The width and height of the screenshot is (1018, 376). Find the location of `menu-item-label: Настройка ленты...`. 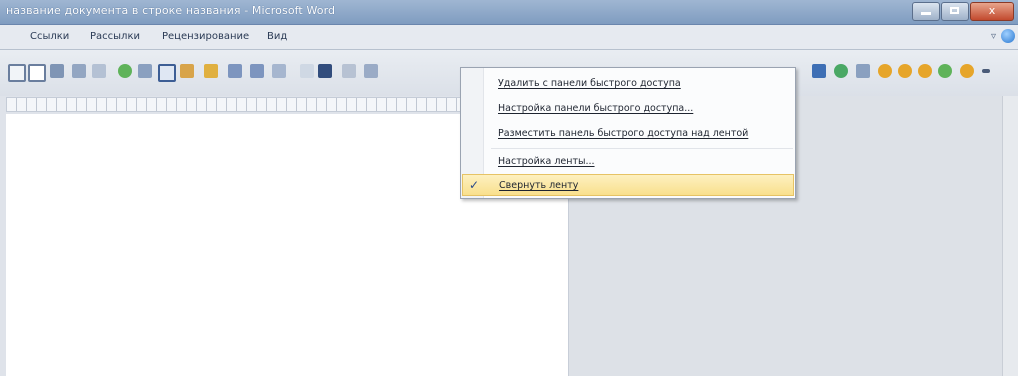

menu-item-label: Настройка ленты... is located at coordinates (546, 161).